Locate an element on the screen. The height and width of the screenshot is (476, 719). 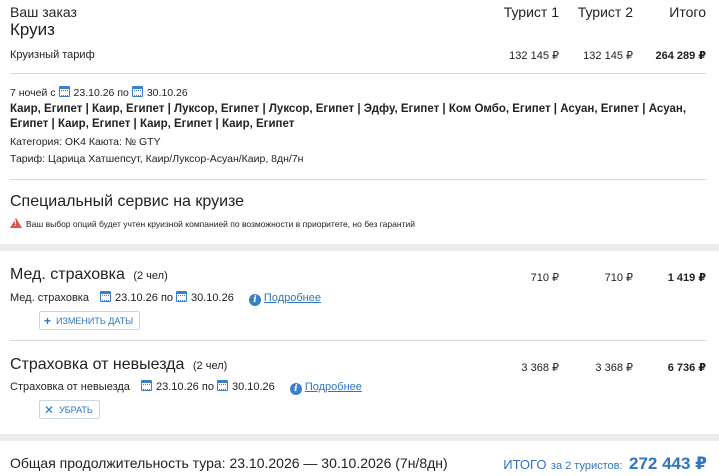
category-cabin: Категория: OK4 Каюта: № GTY is located at coordinates (85, 142).